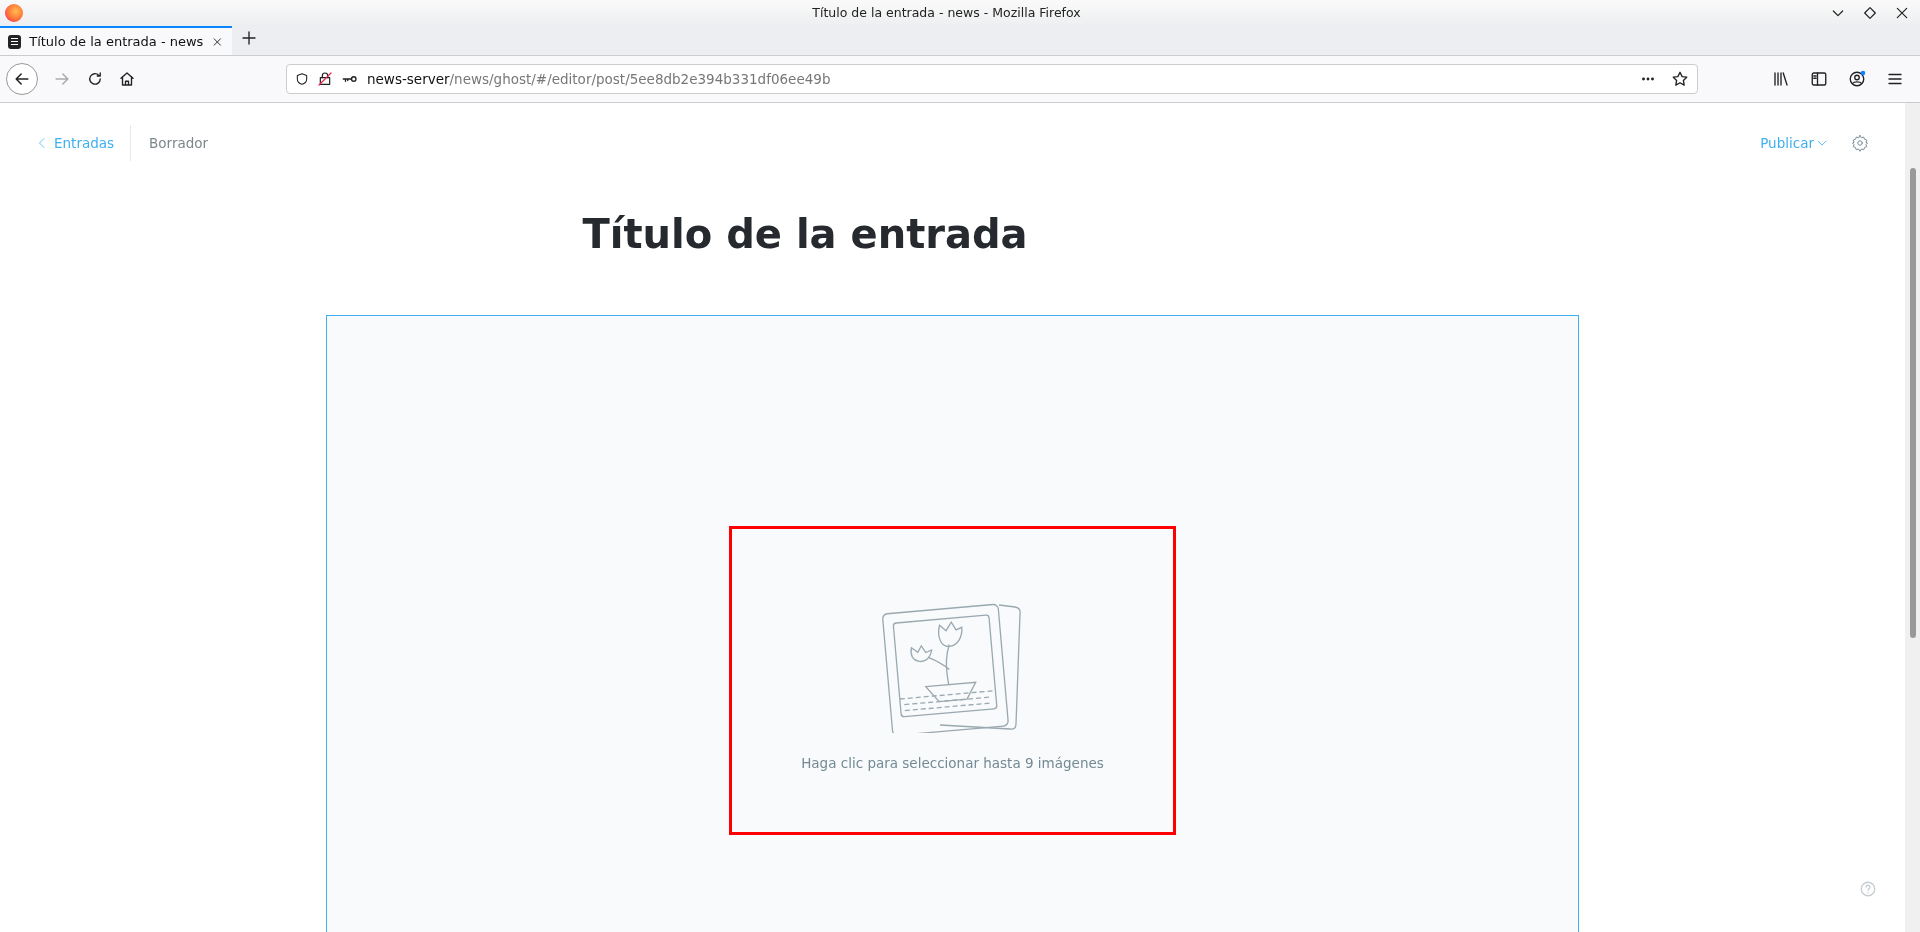  What do you see at coordinates (946, 12) in the screenshot?
I see `window-title: Título de la entrada - news - Mozilla Firefox` at bounding box center [946, 12].